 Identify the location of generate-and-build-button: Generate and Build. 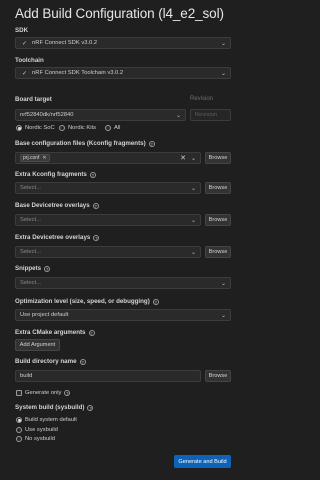
(202, 461).